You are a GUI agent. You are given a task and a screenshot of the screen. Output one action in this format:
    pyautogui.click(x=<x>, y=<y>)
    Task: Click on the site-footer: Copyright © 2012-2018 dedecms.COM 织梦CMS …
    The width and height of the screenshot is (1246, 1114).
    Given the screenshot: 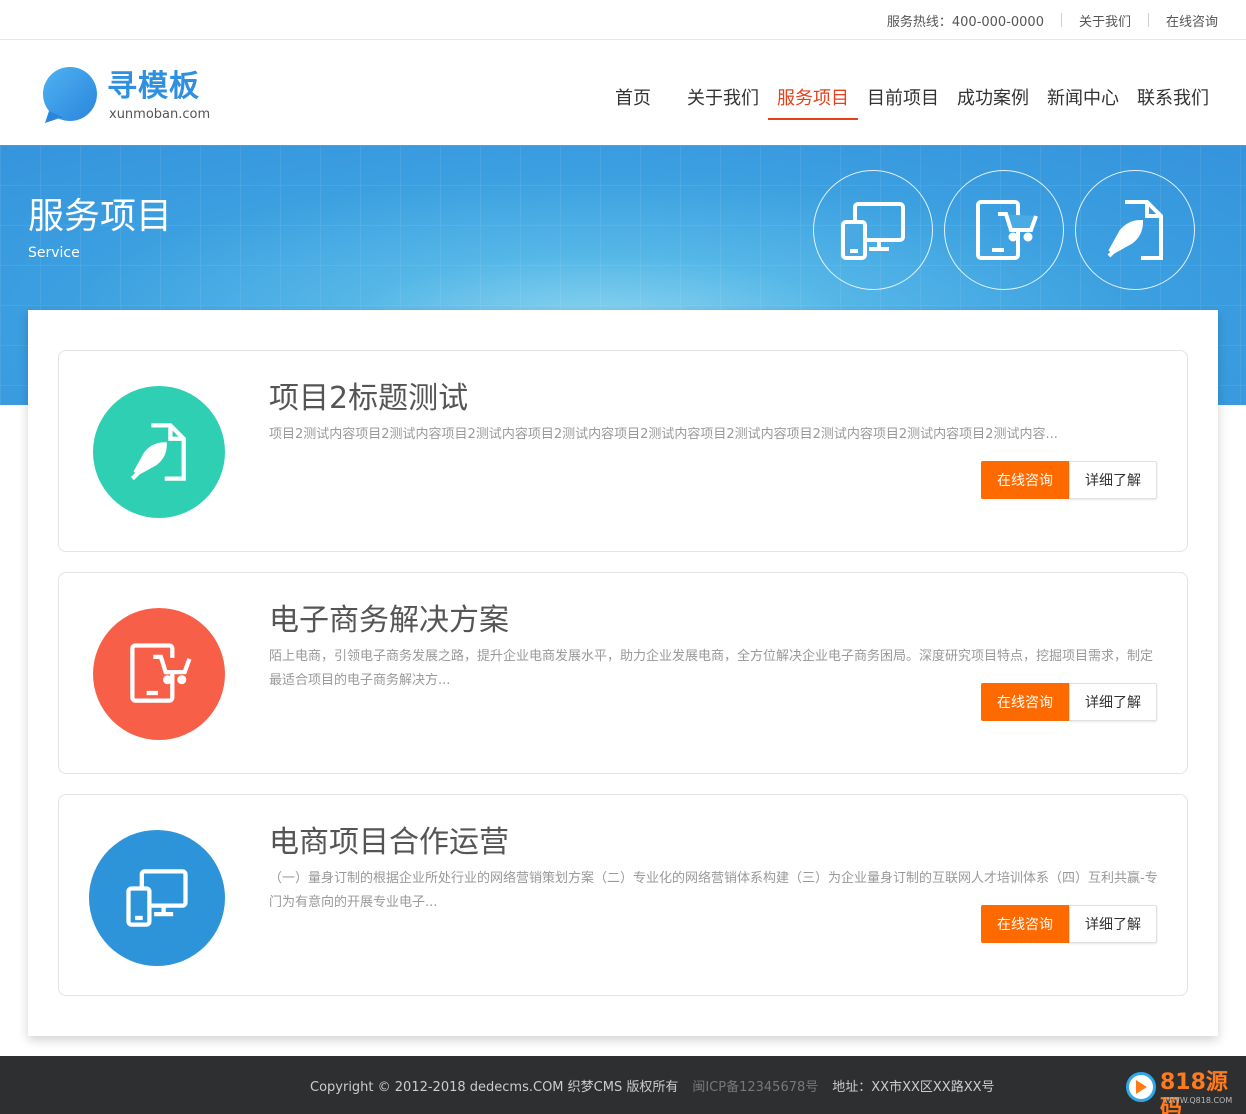 What is the action you would take?
    pyautogui.click(x=623, y=1085)
    